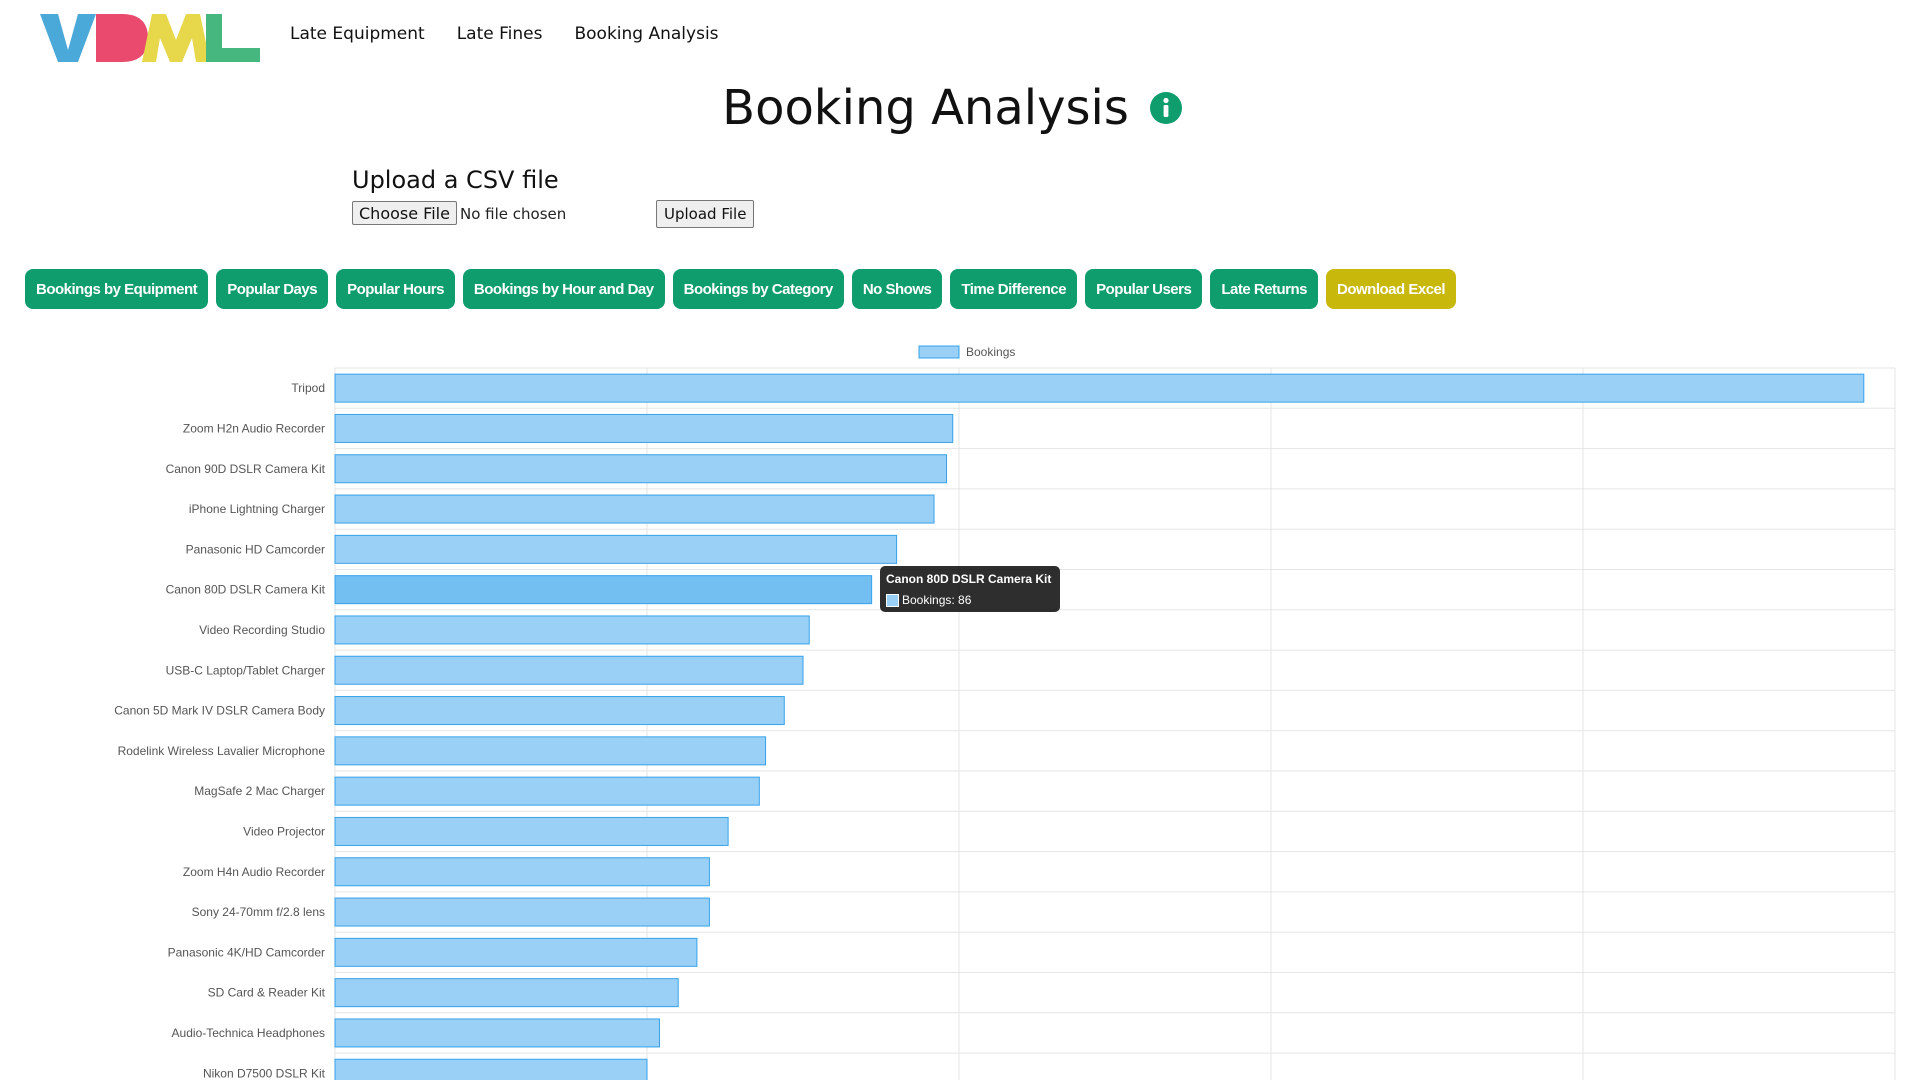  I want to click on y-tick-label: Canon 80D DSLR Camera Kit, so click(246, 590).